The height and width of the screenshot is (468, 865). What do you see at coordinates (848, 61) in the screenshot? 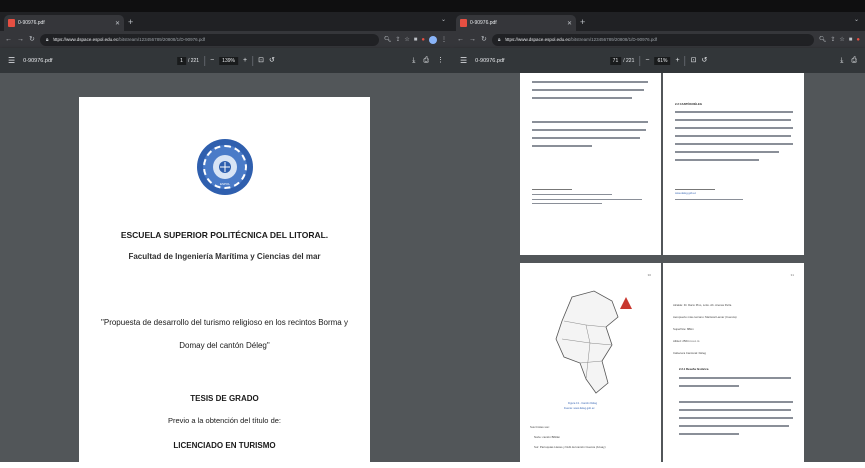
I see `pdf-toolbar-right: ⤓ ⎙` at bounding box center [848, 61].